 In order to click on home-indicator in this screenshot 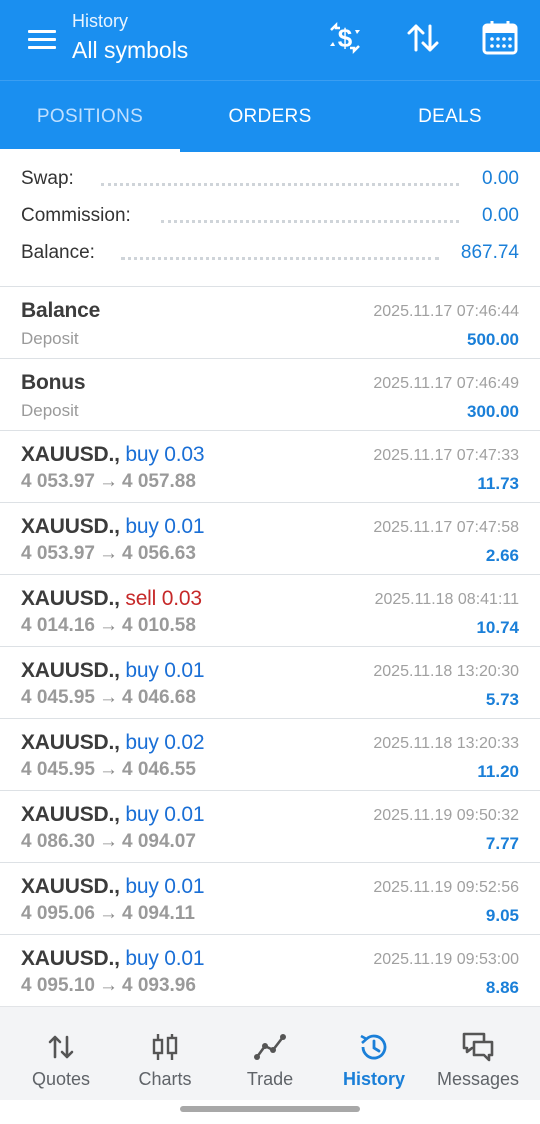, I will do `click(270, 1109)`.